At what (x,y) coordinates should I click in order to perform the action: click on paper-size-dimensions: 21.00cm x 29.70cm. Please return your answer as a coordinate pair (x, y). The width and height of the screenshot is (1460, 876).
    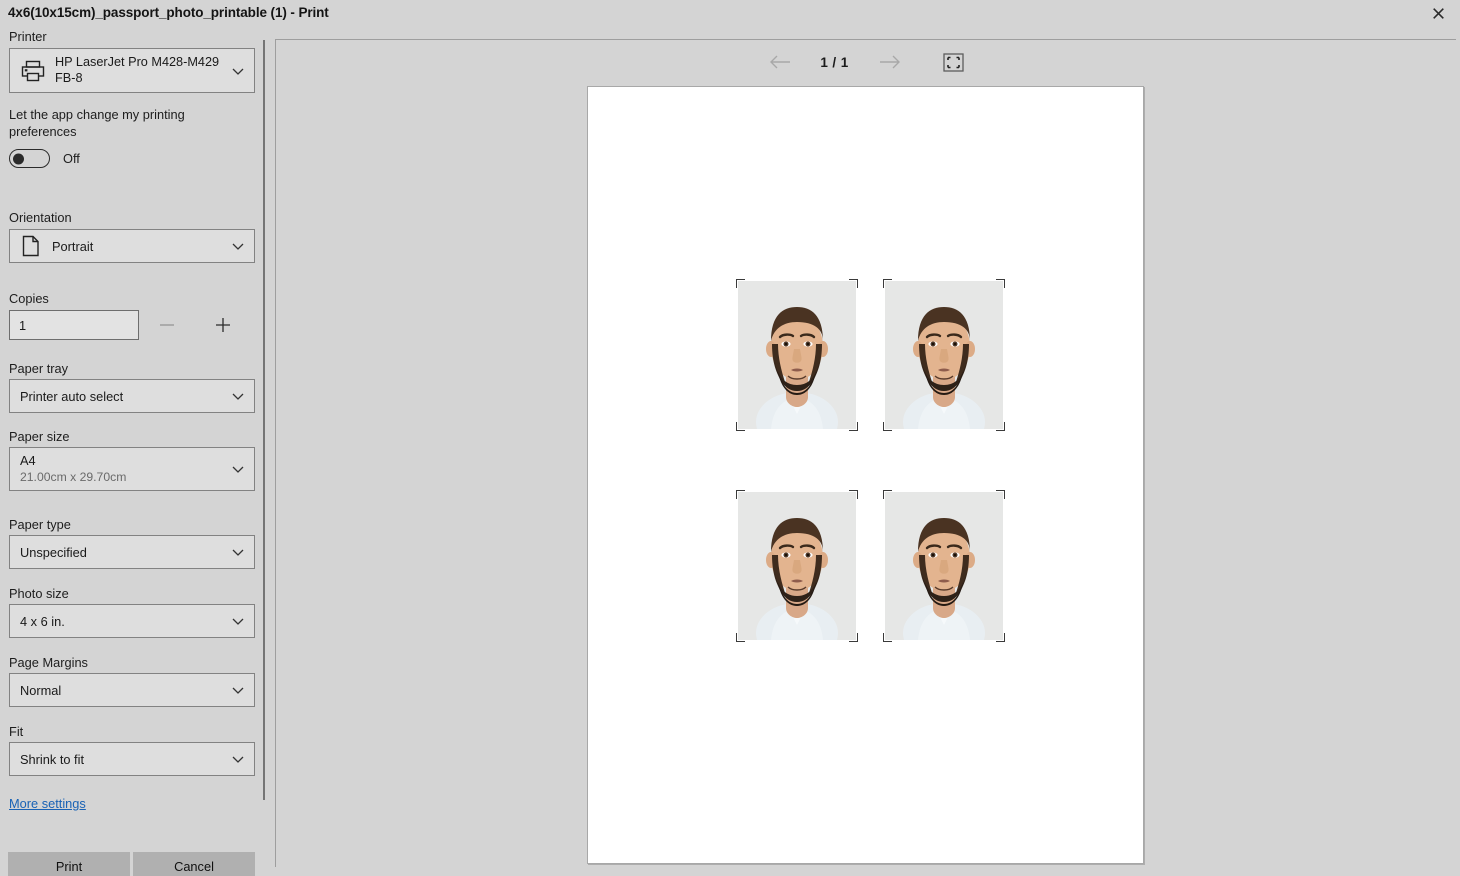
    Looking at the image, I should click on (73, 477).